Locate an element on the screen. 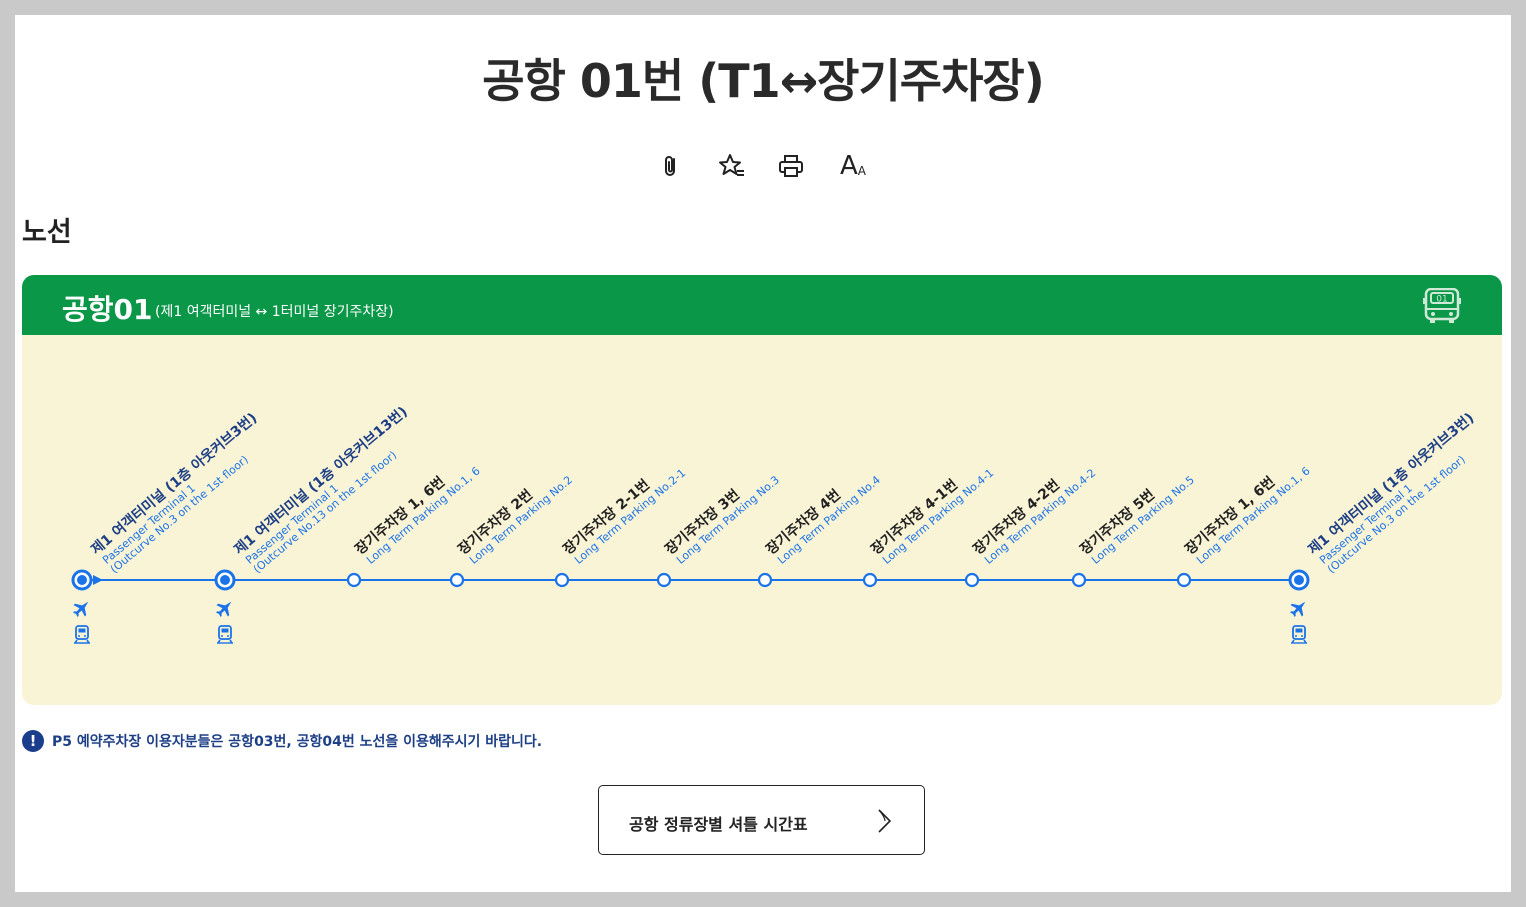  font-size-label: A is located at coordinates (848, 166).